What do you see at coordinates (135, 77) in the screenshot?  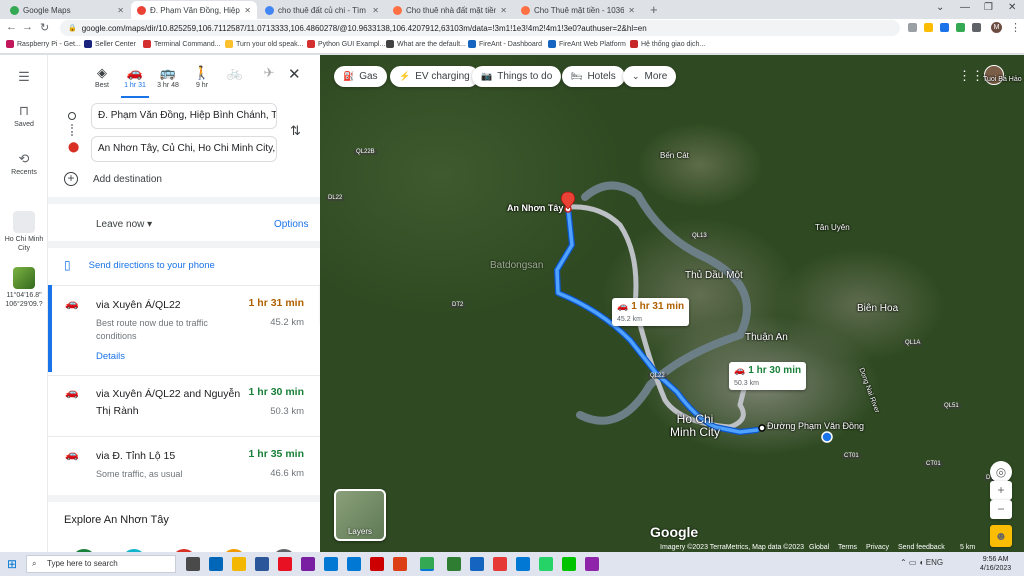 I see `mode-driving: 🚗 1 hr 31` at bounding box center [135, 77].